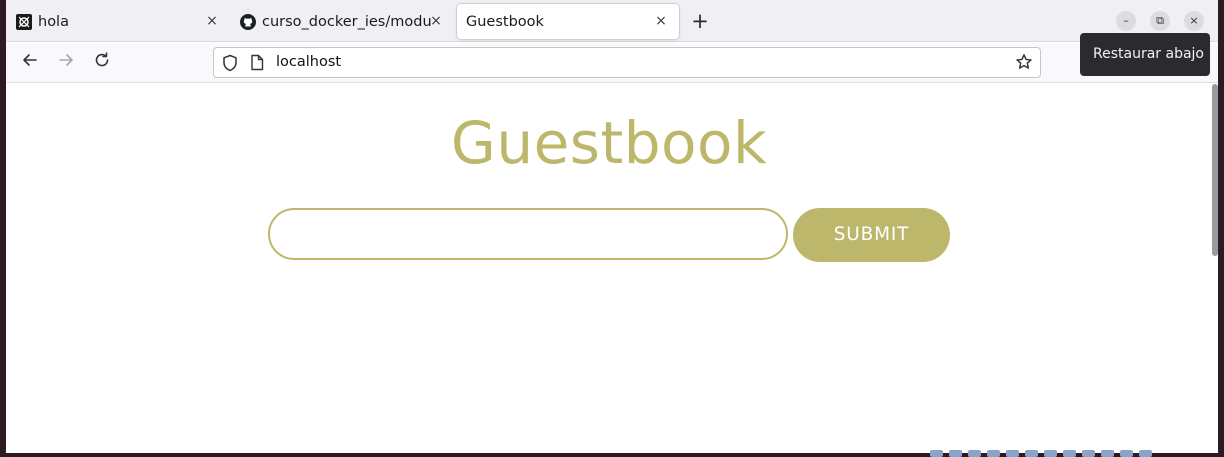 Image resolution: width=1224 pixels, height=457 pixels. I want to click on guestbook-input, so click(528, 234).